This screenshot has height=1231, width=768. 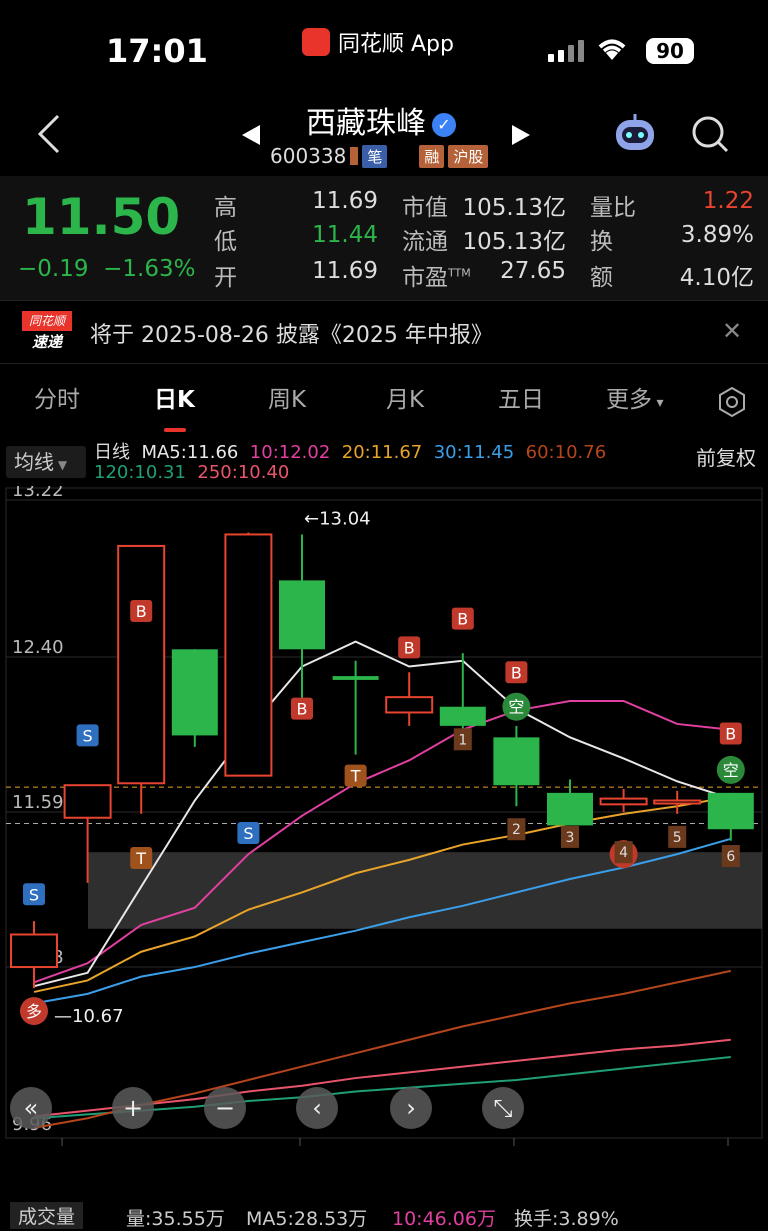 I want to click on tab-five-day: 五日, so click(x=521, y=397).